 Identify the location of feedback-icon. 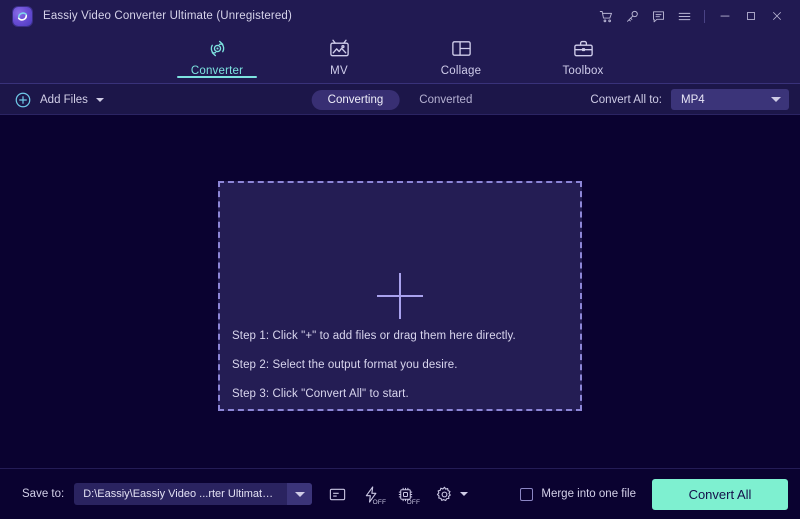
(658, 16).